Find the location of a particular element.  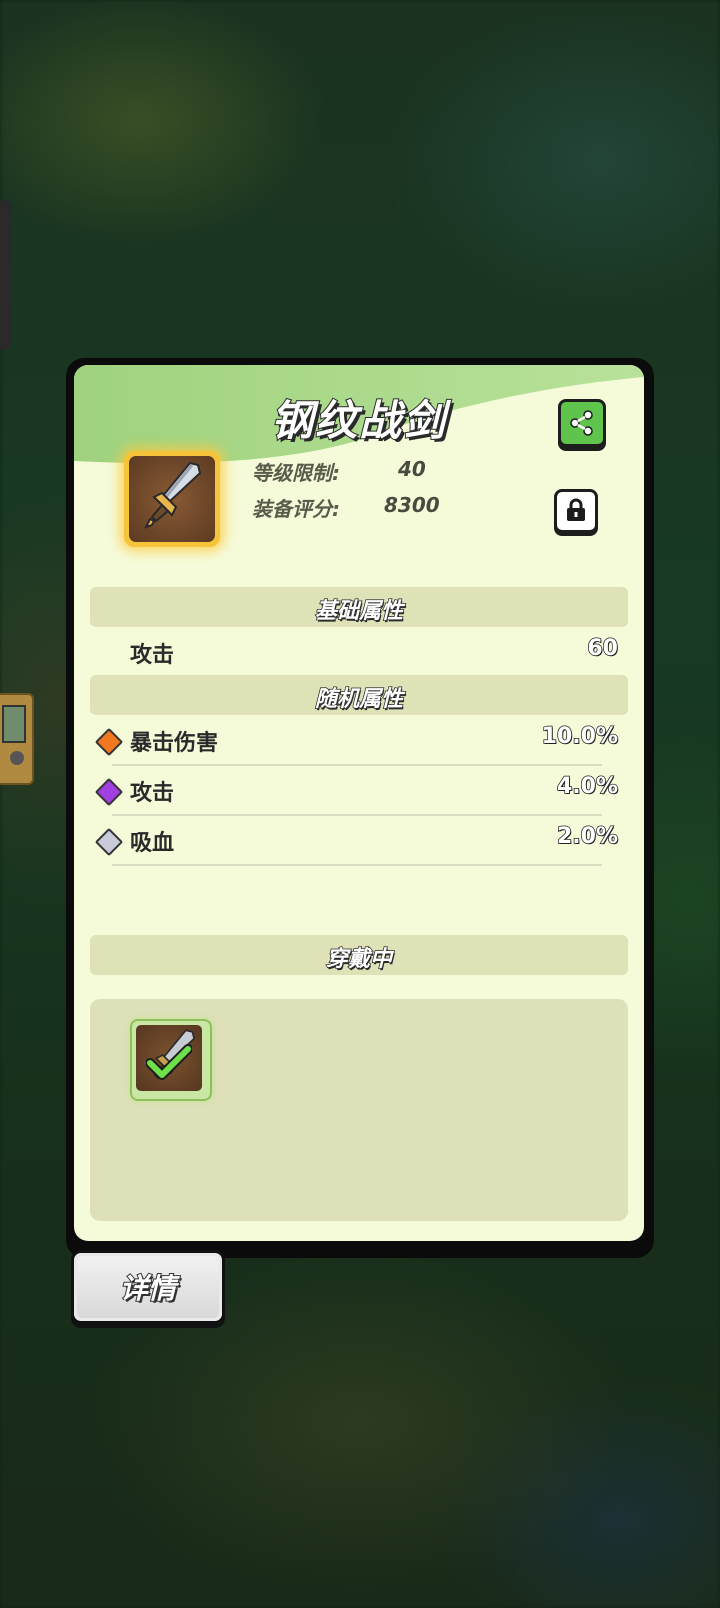

random-stat-value: 4.0% is located at coordinates (587, 786).